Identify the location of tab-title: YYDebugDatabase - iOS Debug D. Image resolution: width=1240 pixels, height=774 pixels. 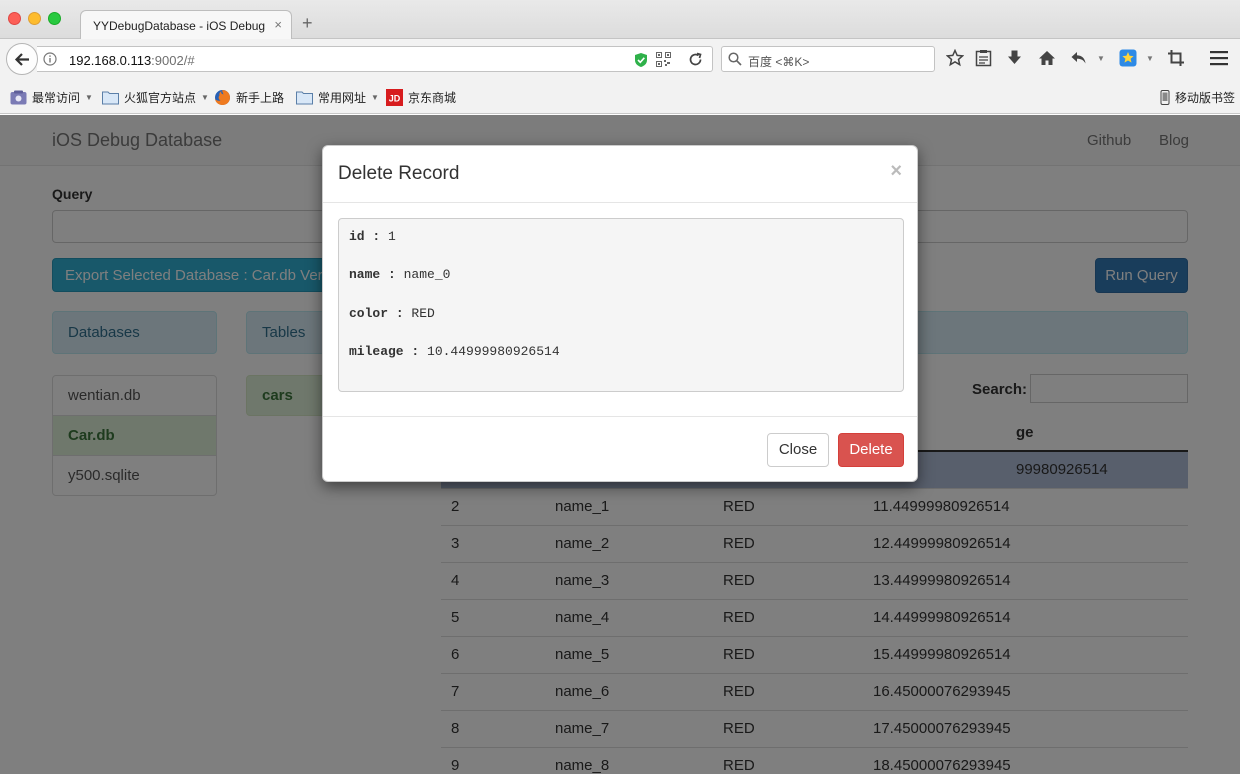
(179, 26).